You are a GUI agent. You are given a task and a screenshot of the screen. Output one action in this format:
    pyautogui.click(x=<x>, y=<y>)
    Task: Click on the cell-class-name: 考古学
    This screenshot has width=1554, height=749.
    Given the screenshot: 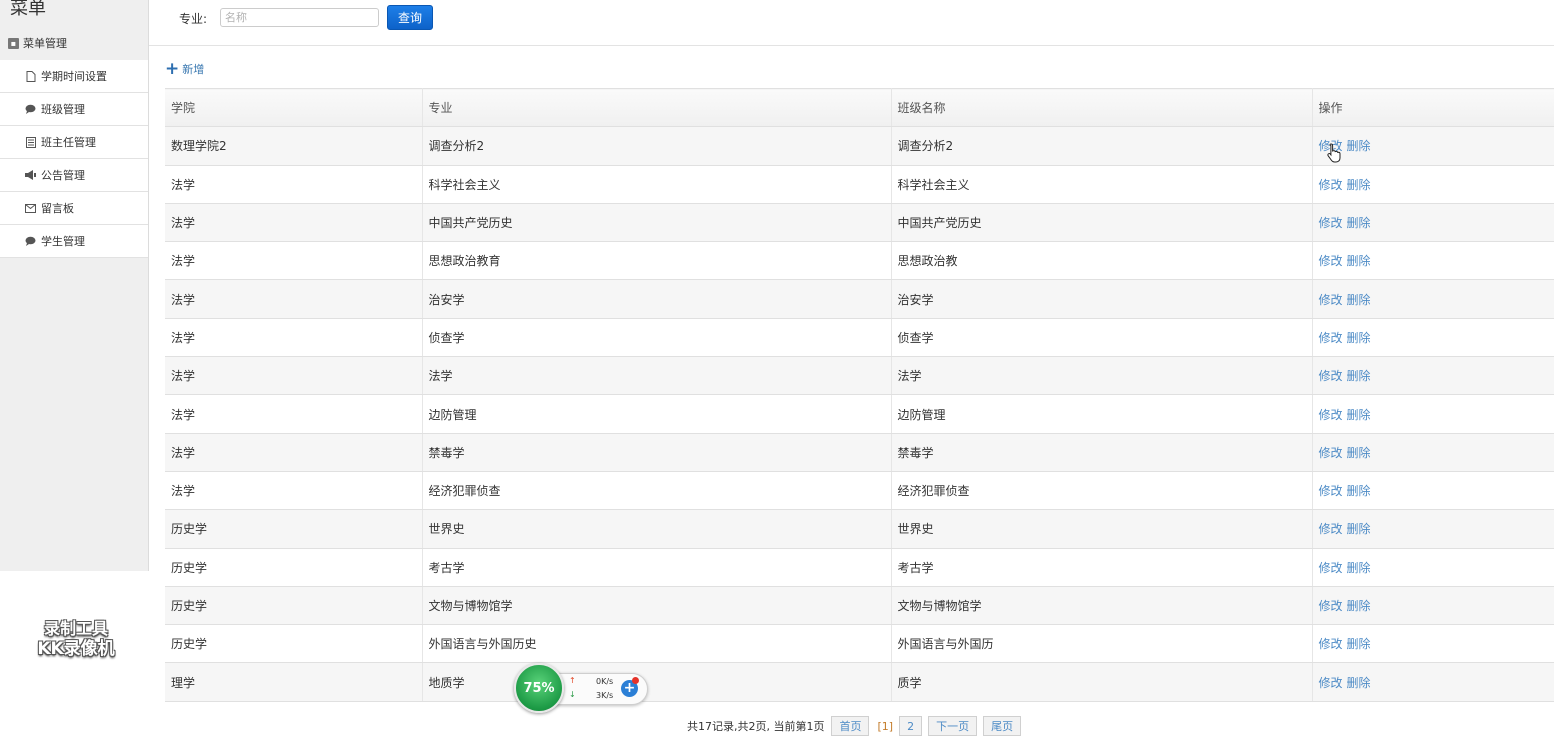 What is the action you would take?
    pyautogui.click(x=1102, y=567)
    